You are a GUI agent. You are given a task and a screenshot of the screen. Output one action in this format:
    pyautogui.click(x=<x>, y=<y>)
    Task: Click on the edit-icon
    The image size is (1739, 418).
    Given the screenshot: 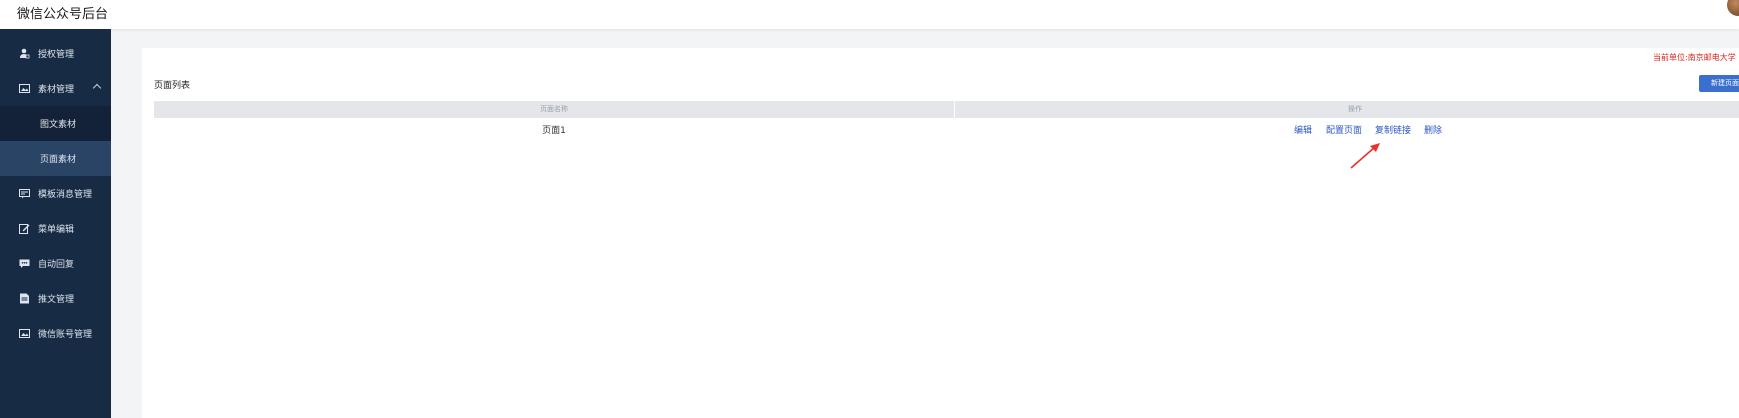 What is the action you would take?
    pyautogui.click(x=24, y=228)
    